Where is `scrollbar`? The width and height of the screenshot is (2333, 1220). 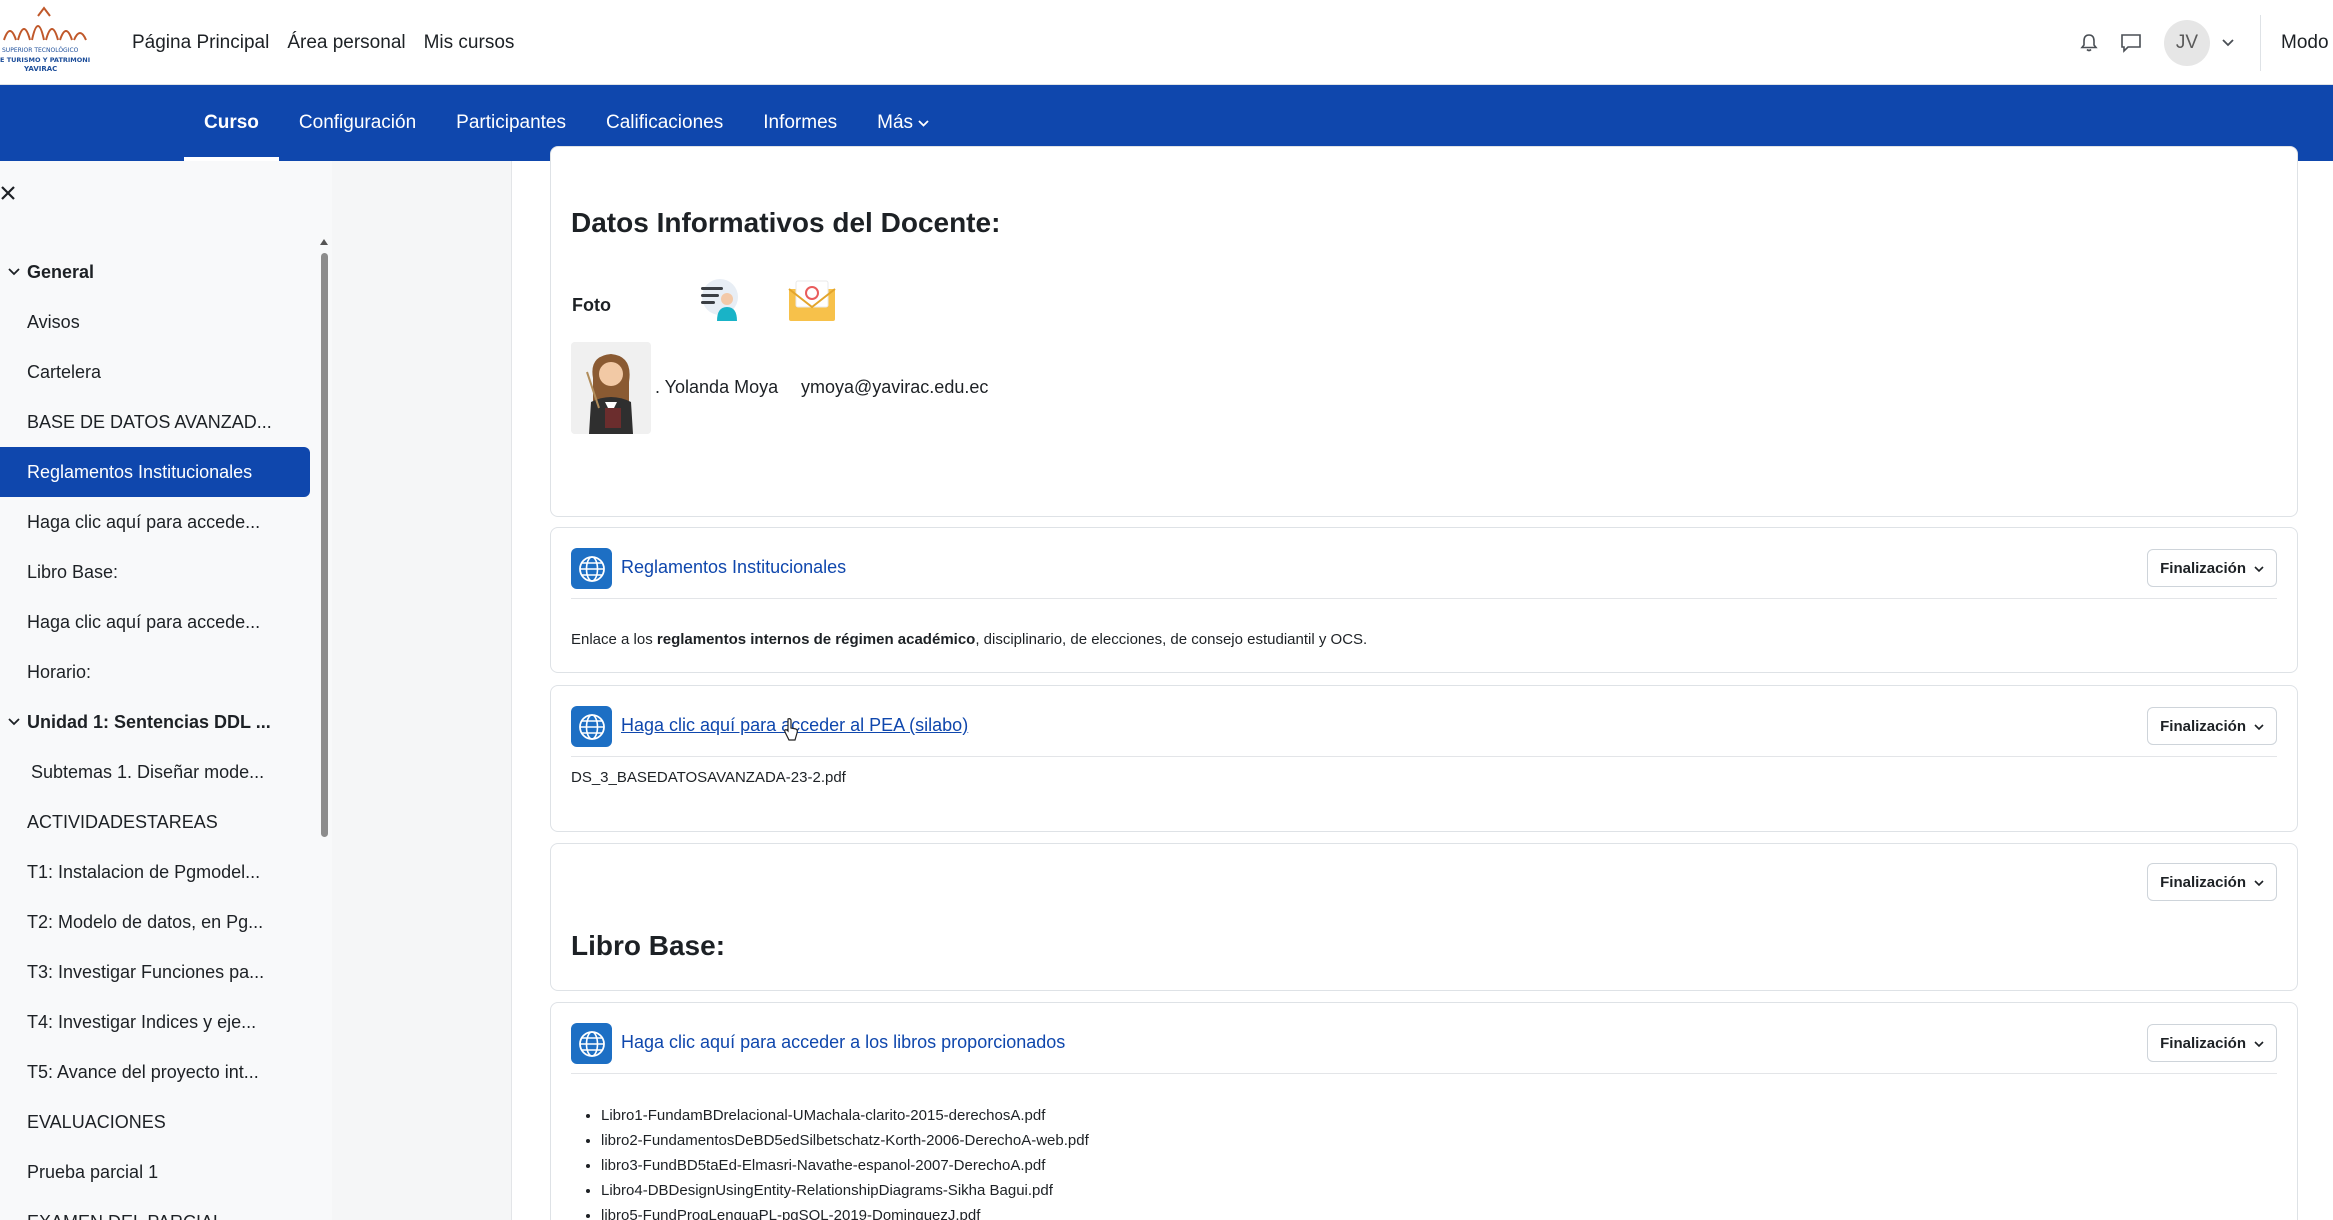 scrollbar is located at coordinates (324, 545).